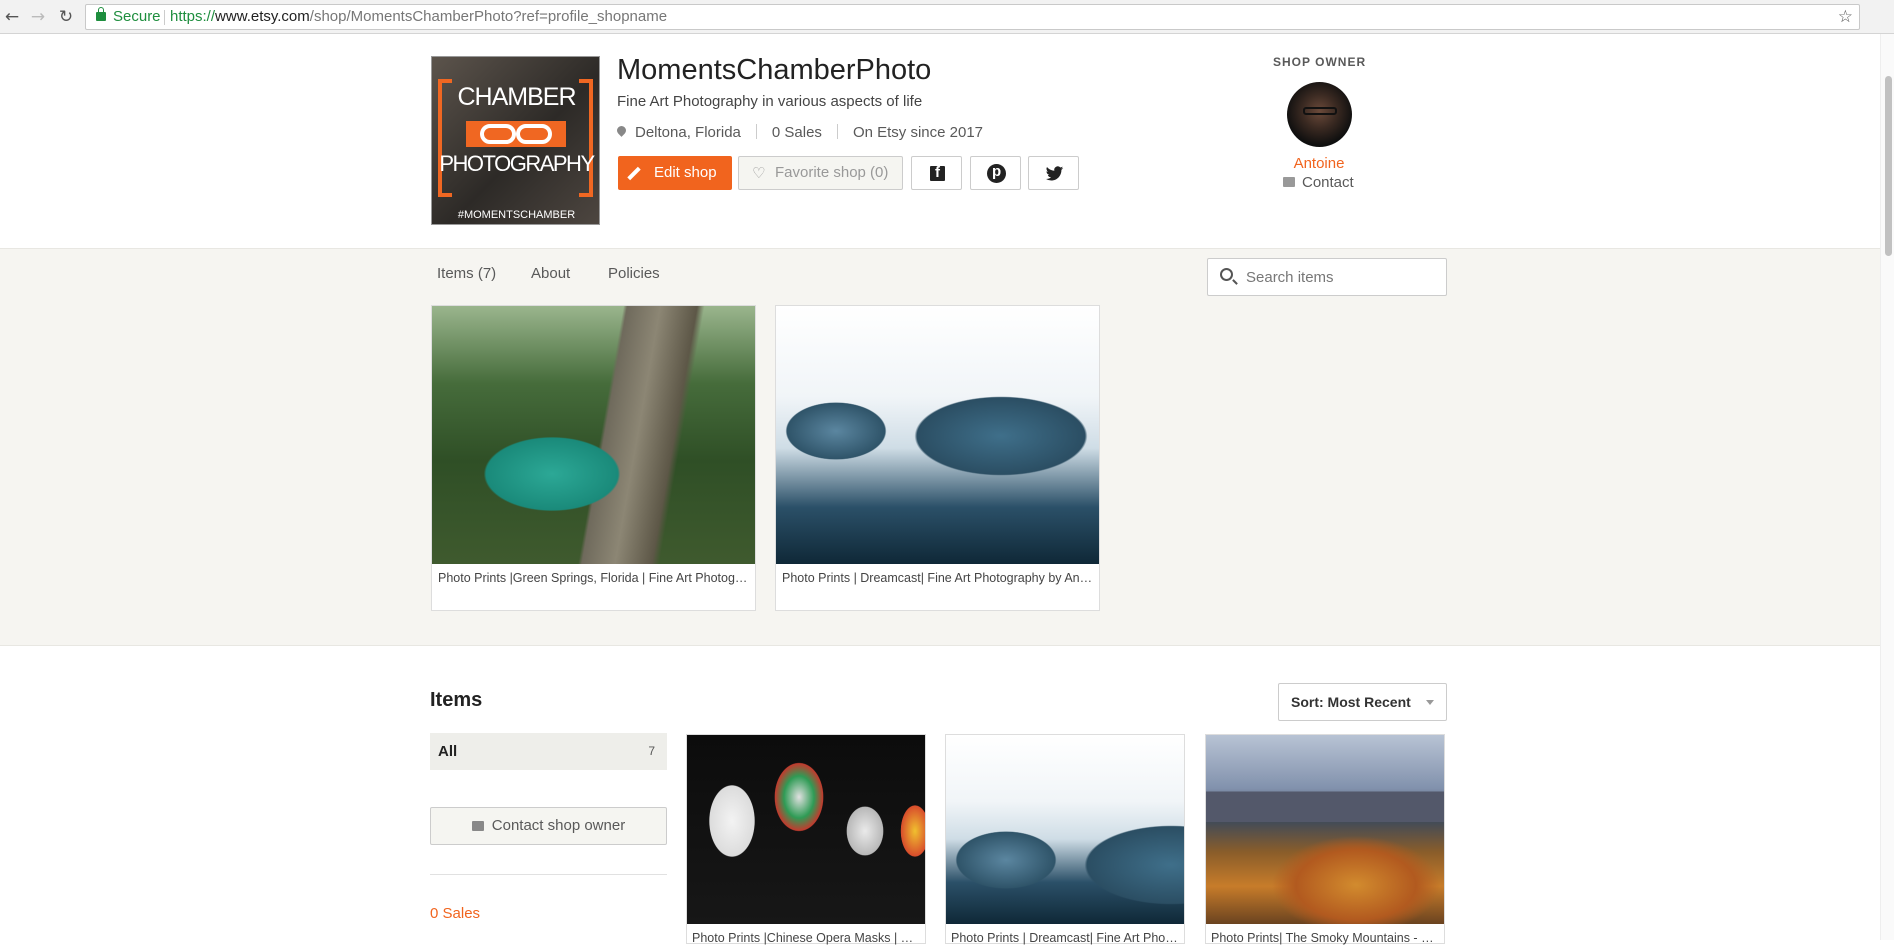 The image size is (1894, 945). Describe the element at coordinates (66, 17) in the screenshot. I see `reload-icon: ↻` at that location.